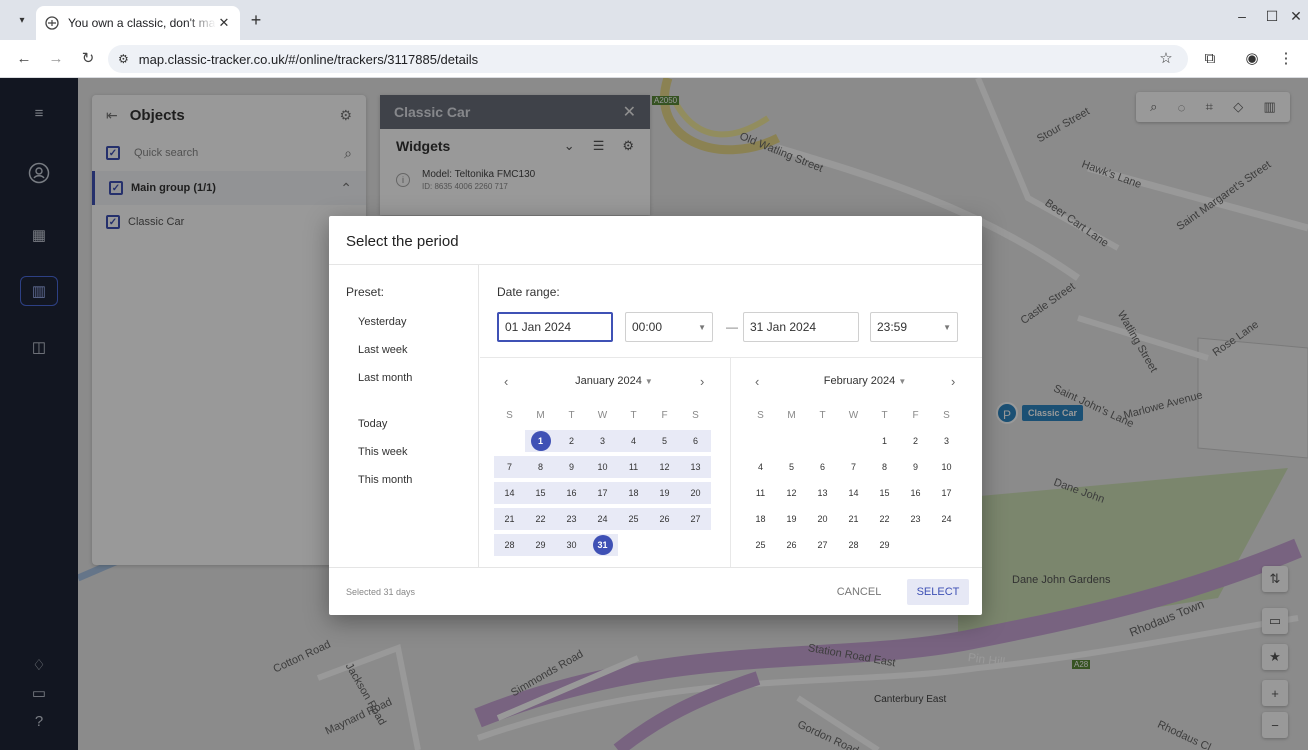 The width and height of the screenshot is (1308, 750). What do you see at coordinates (383, 452) in the screenshot?
I see `preset-this-week: This week` at bounding box center [383, 452].